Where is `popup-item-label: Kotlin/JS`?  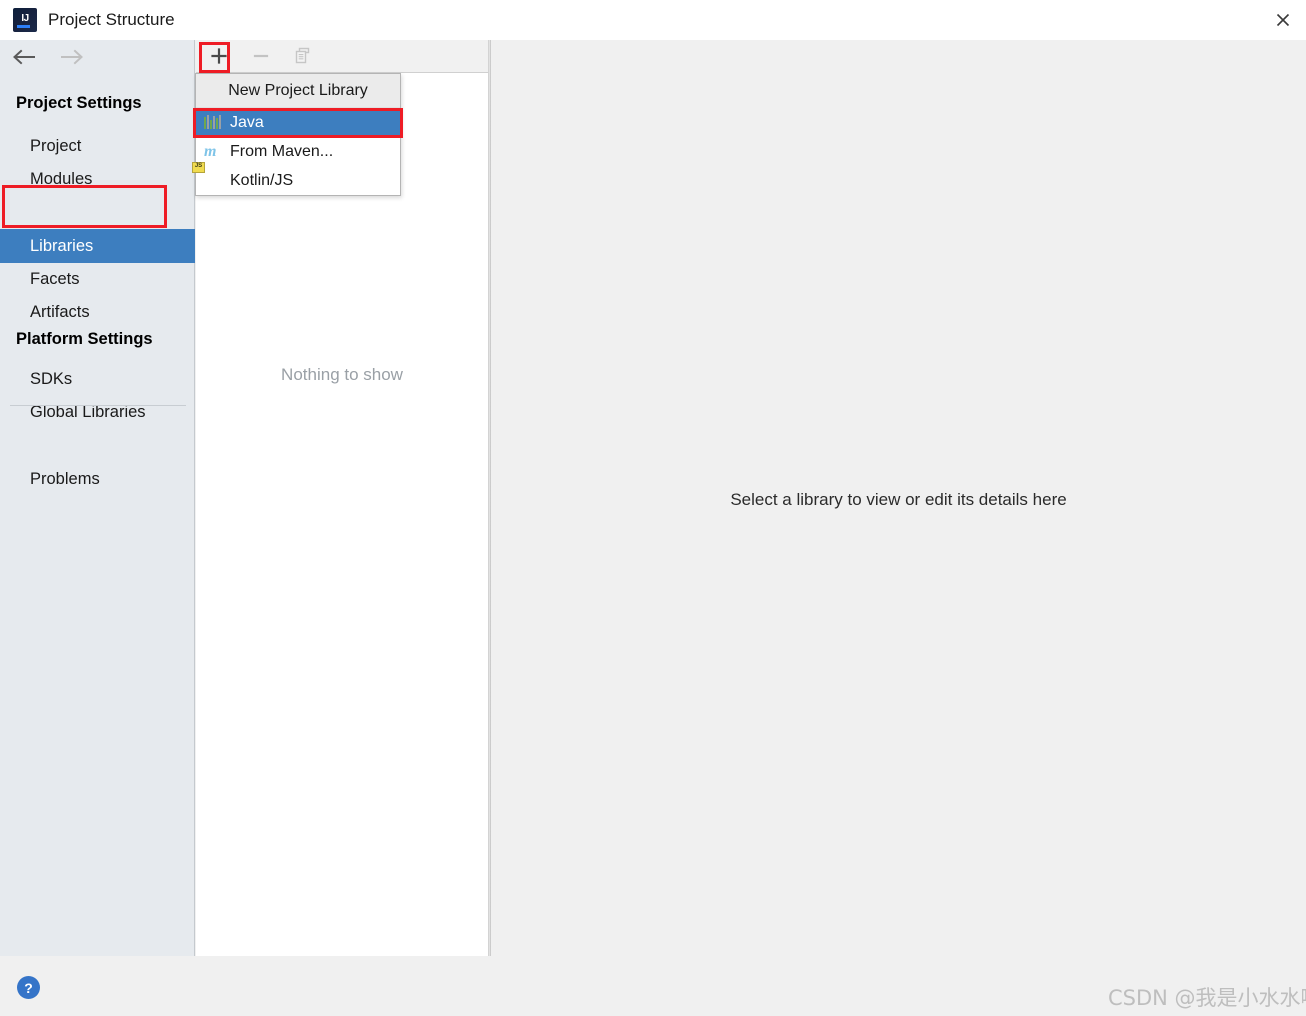 popup-item-label: Kotlin/JS is located at coordinates (262, 180).